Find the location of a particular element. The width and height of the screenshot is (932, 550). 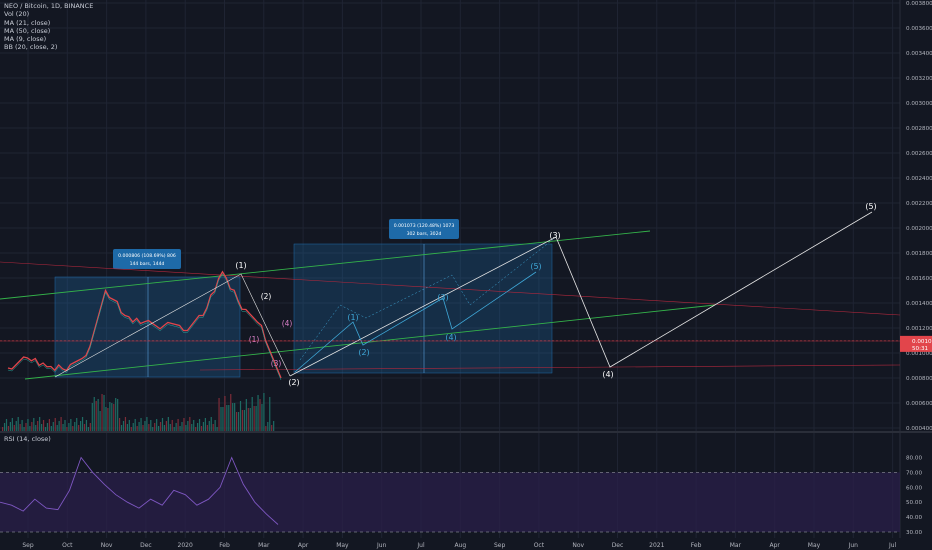

wave-label-cyan: (4) is located at coordinates (450, 337).